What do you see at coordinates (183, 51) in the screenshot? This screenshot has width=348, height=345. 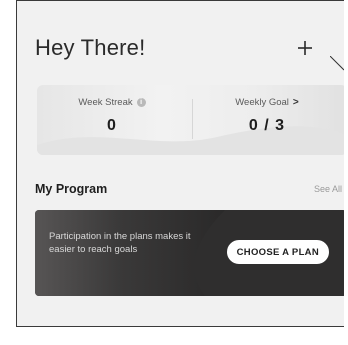 I see `top-bar: Hey There!` at bounding box center [183, 51].